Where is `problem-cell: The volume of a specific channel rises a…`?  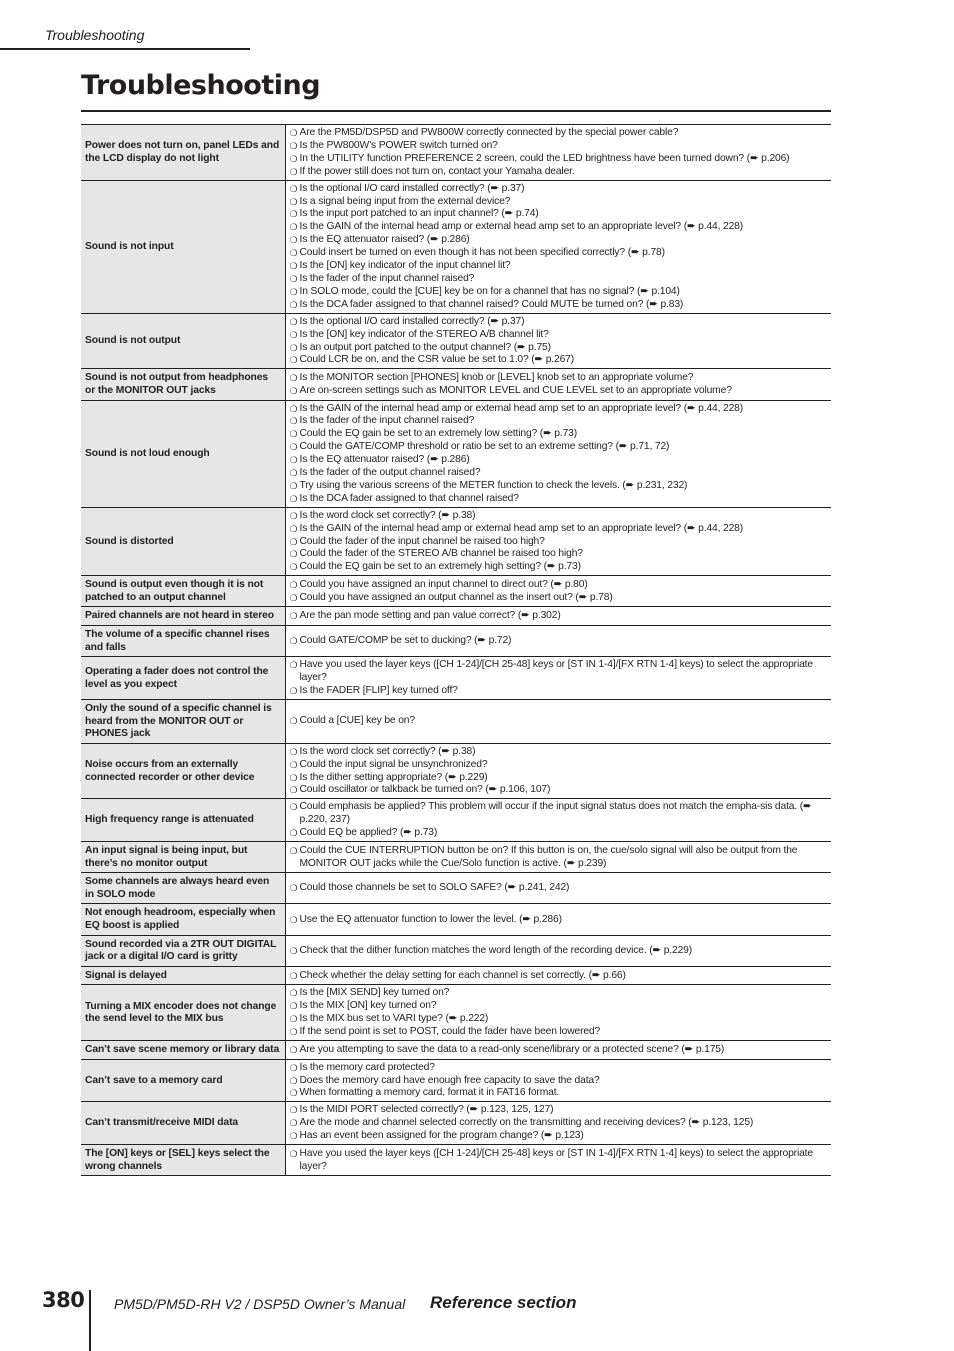
problem-cell: The volume of a specific channel rises a… is located at coordinates (183, 641).